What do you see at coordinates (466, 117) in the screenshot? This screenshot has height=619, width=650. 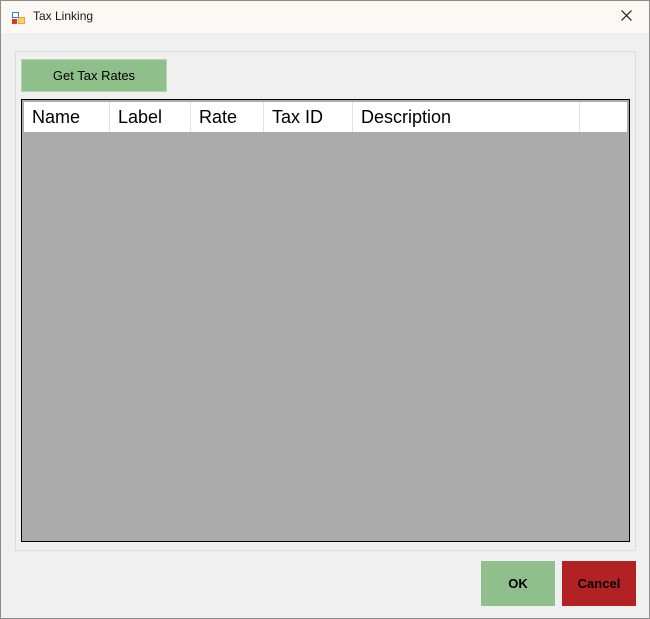 I see `column-header-description: Description` at bounding box center [466, 117].